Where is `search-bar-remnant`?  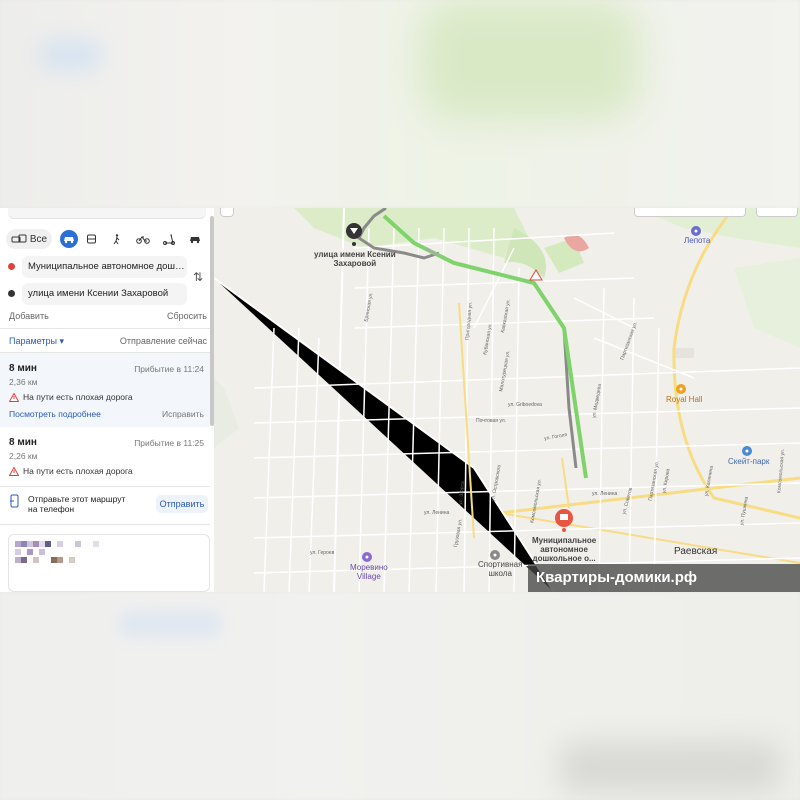 search-bar-remnant is located at coordinates (107, 213).